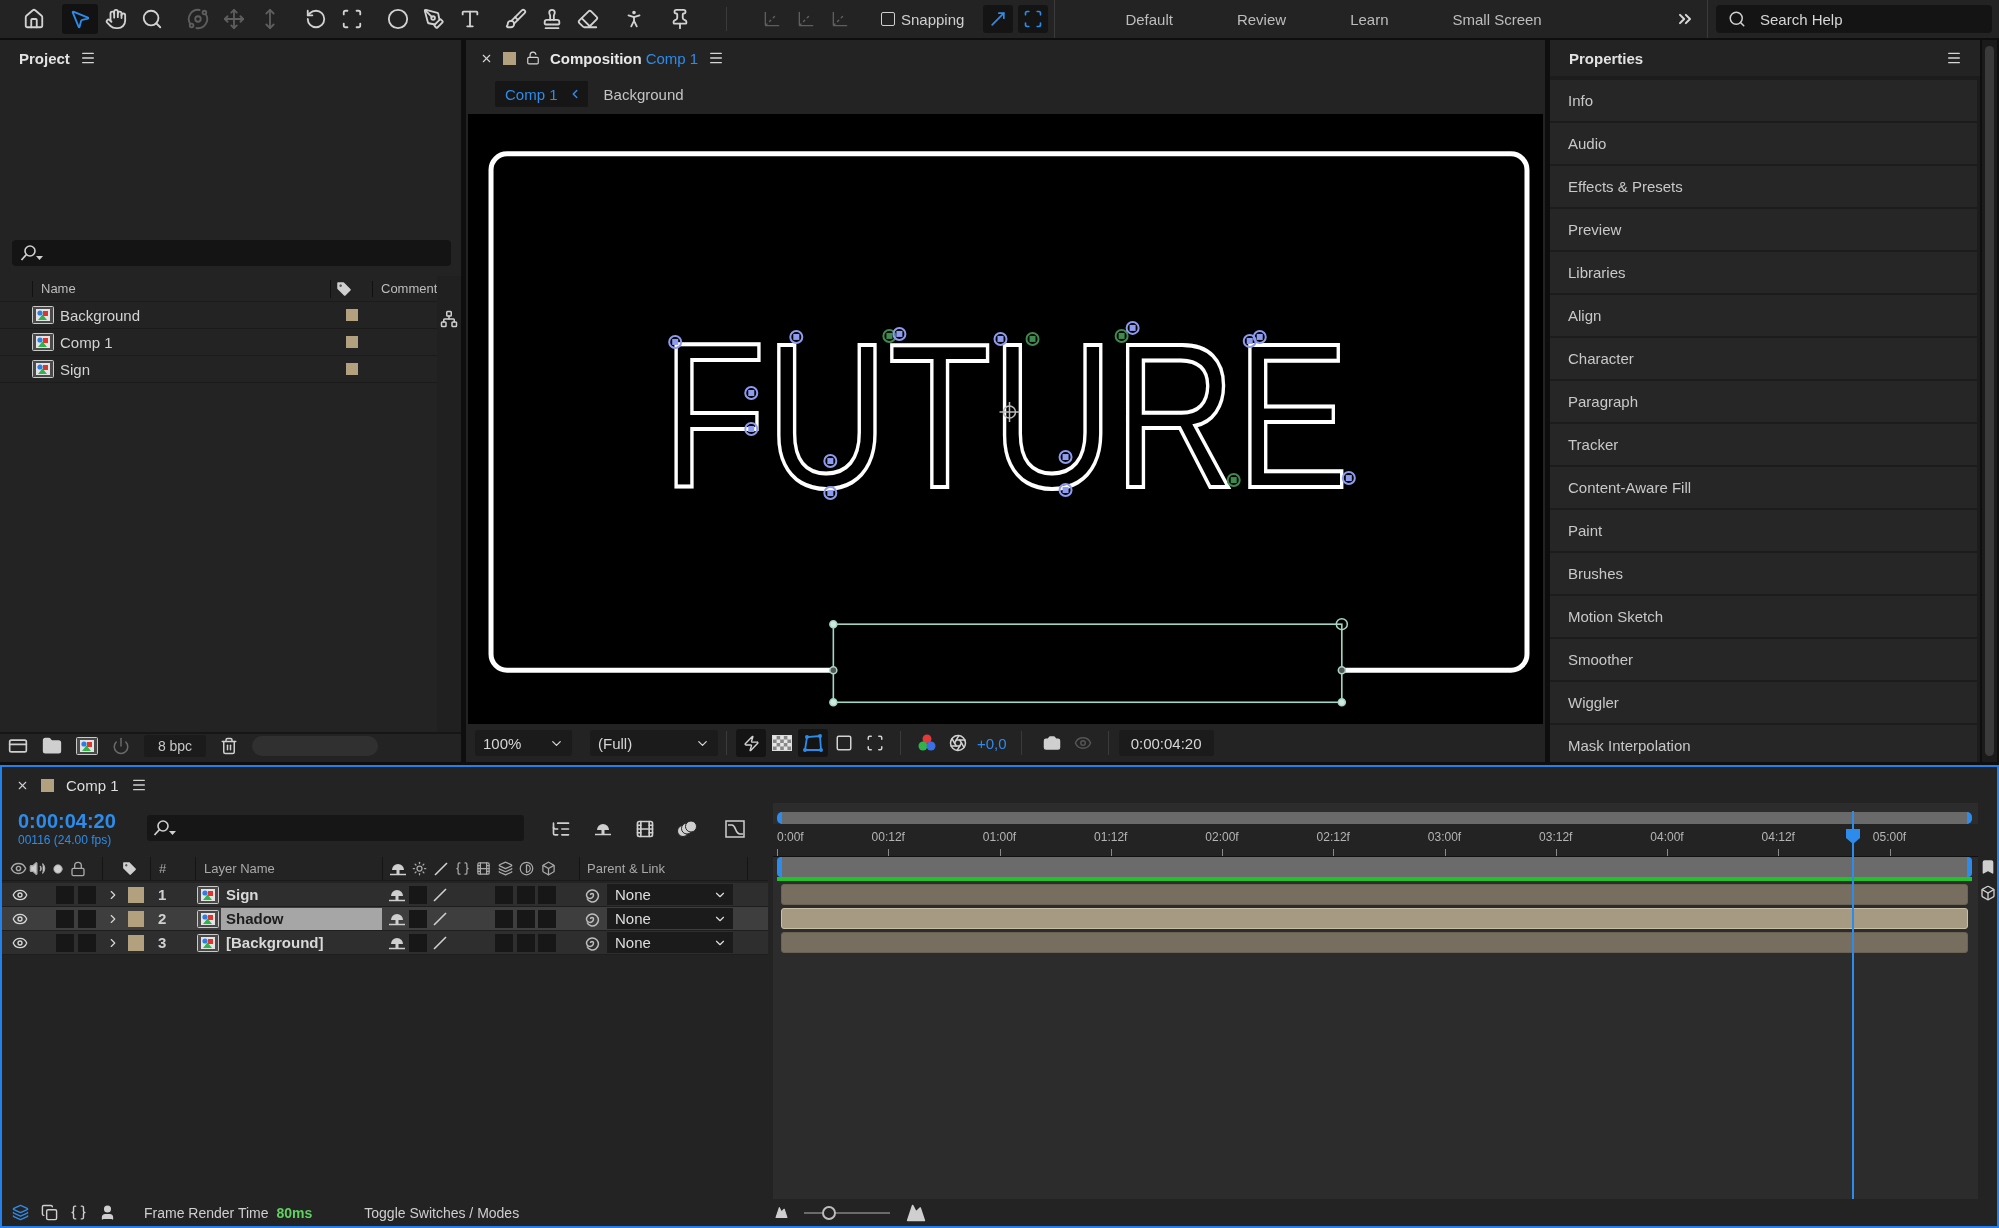 The image size is (1999, 1228). Describe the element at coordinates (813, 743) in the screenshot. I see `mask-visibility-button` at that location.